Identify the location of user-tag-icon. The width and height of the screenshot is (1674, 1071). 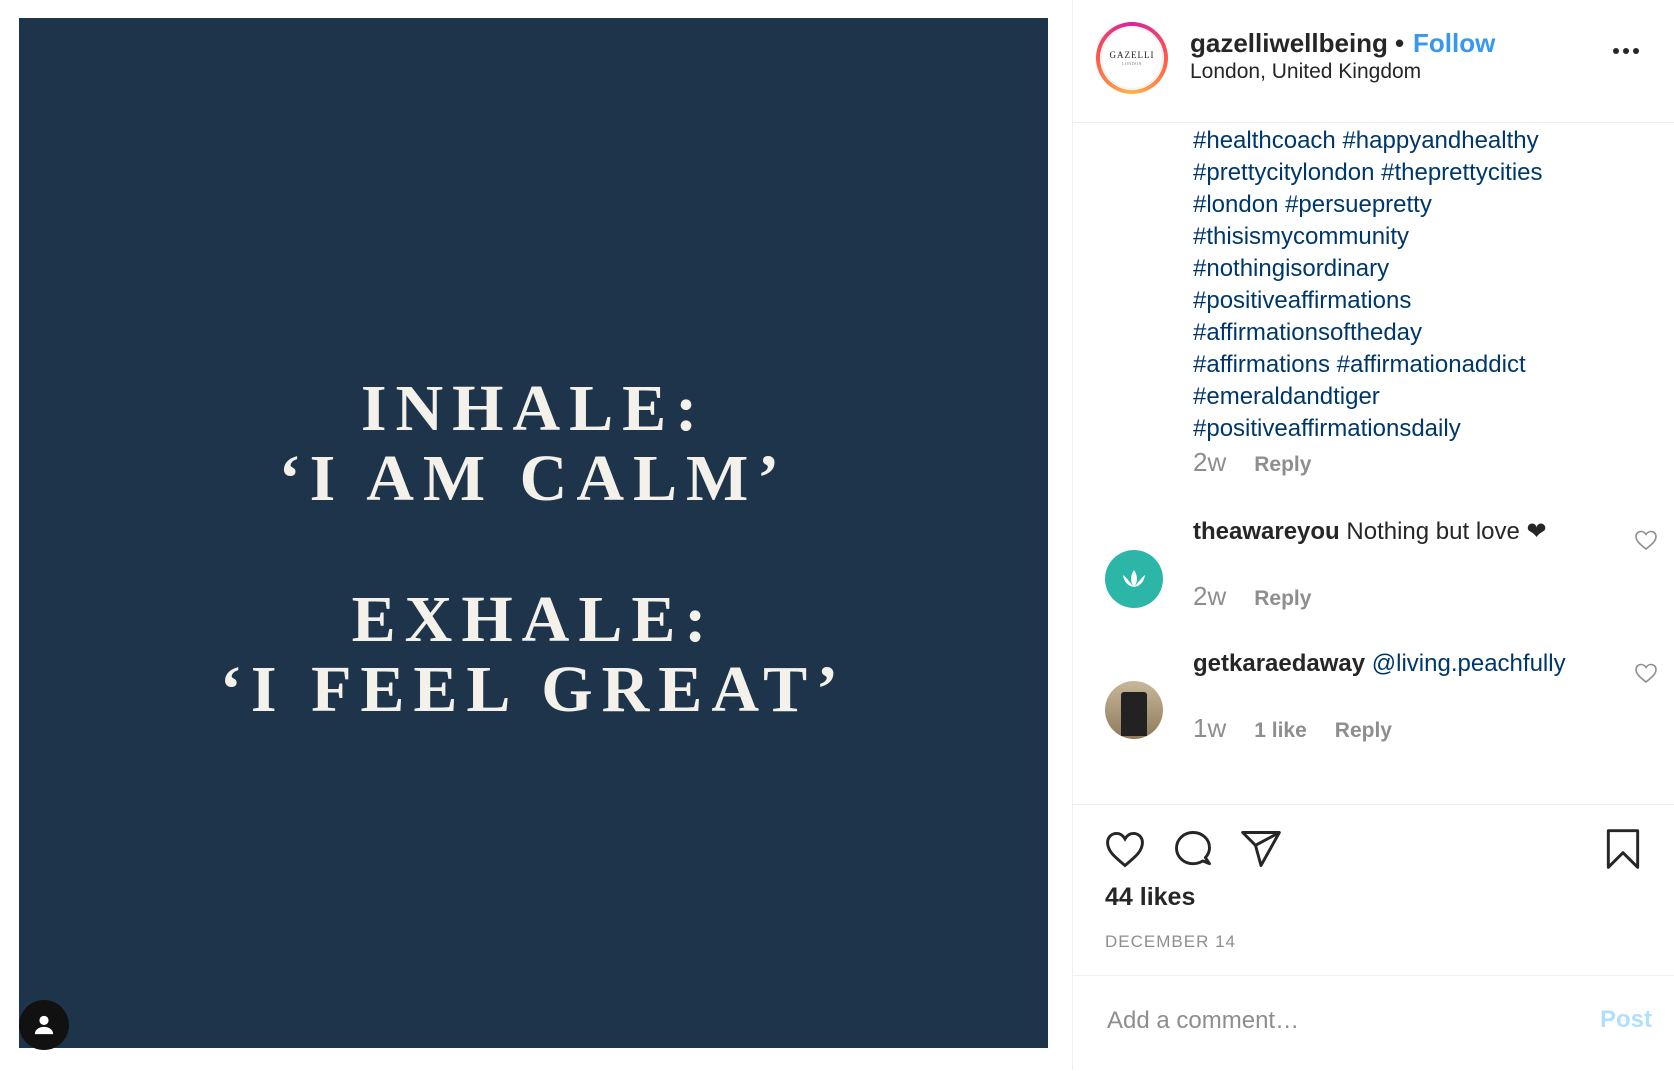
(44, 1025).